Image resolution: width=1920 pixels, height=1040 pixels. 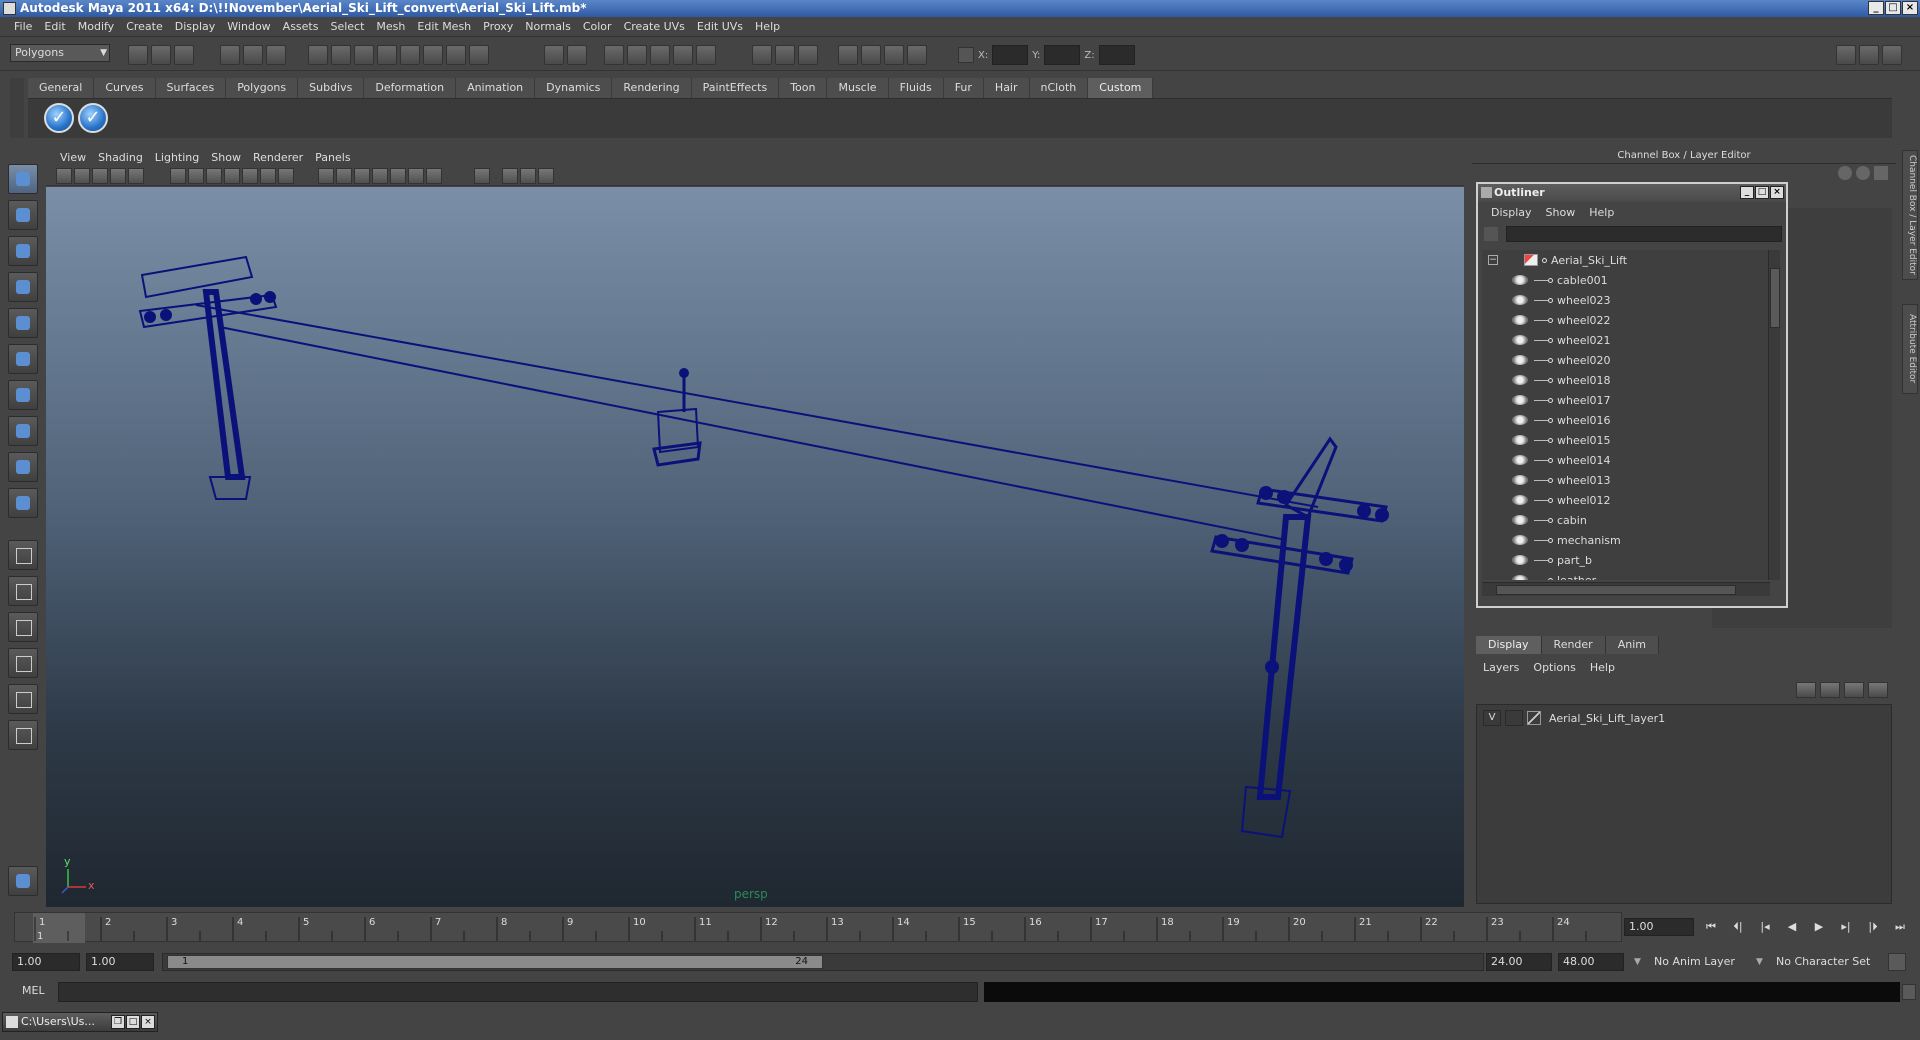 What do you see at coordinates (347, 26) in the screenshot?
I see `menu-select: Select` at bounding box center [347, 26].